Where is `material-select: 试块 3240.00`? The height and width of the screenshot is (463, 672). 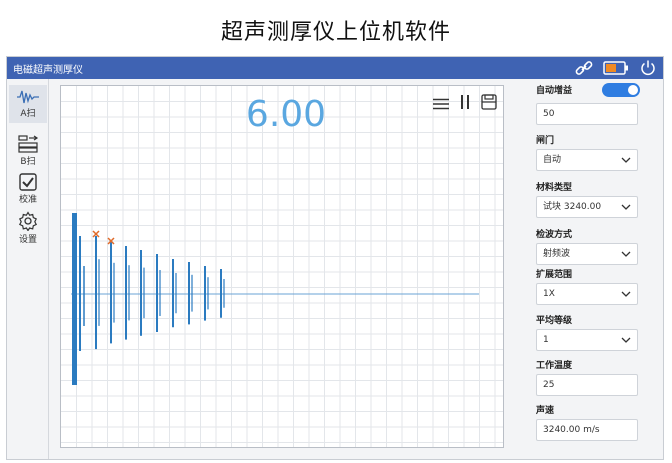
material-select: 试块 3240.00 is located at coordinates (587, 207).